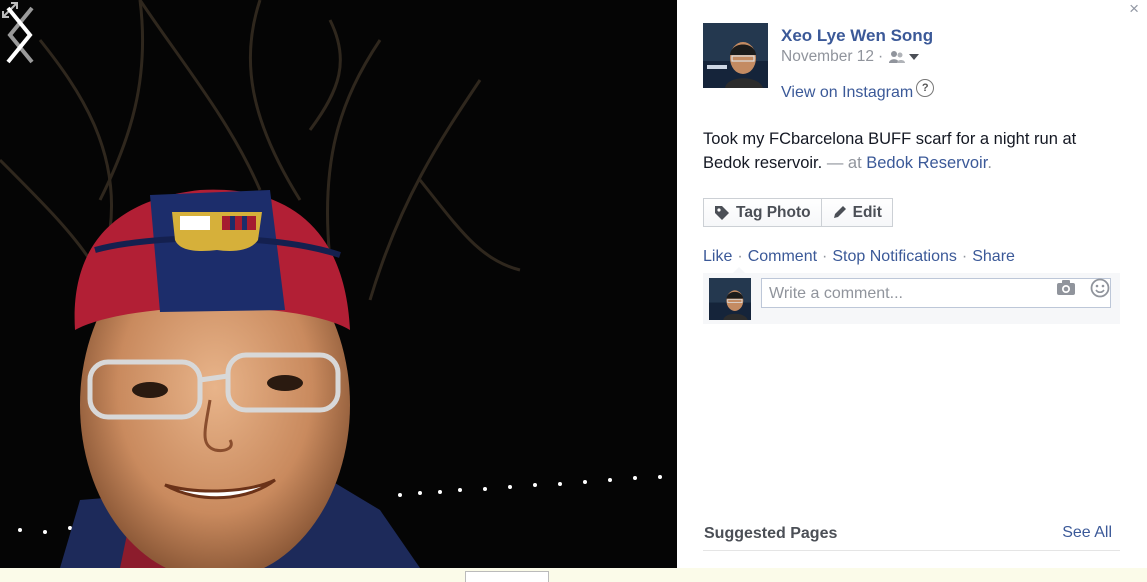  I want to click on edit-button: Edit, so click(857, 212).